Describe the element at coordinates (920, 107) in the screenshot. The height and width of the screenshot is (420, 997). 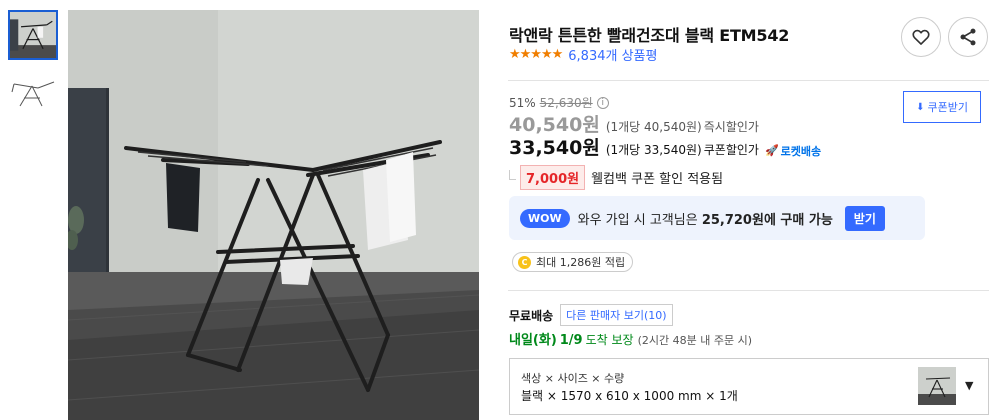
I see `download-icon: ⬇` at that location.